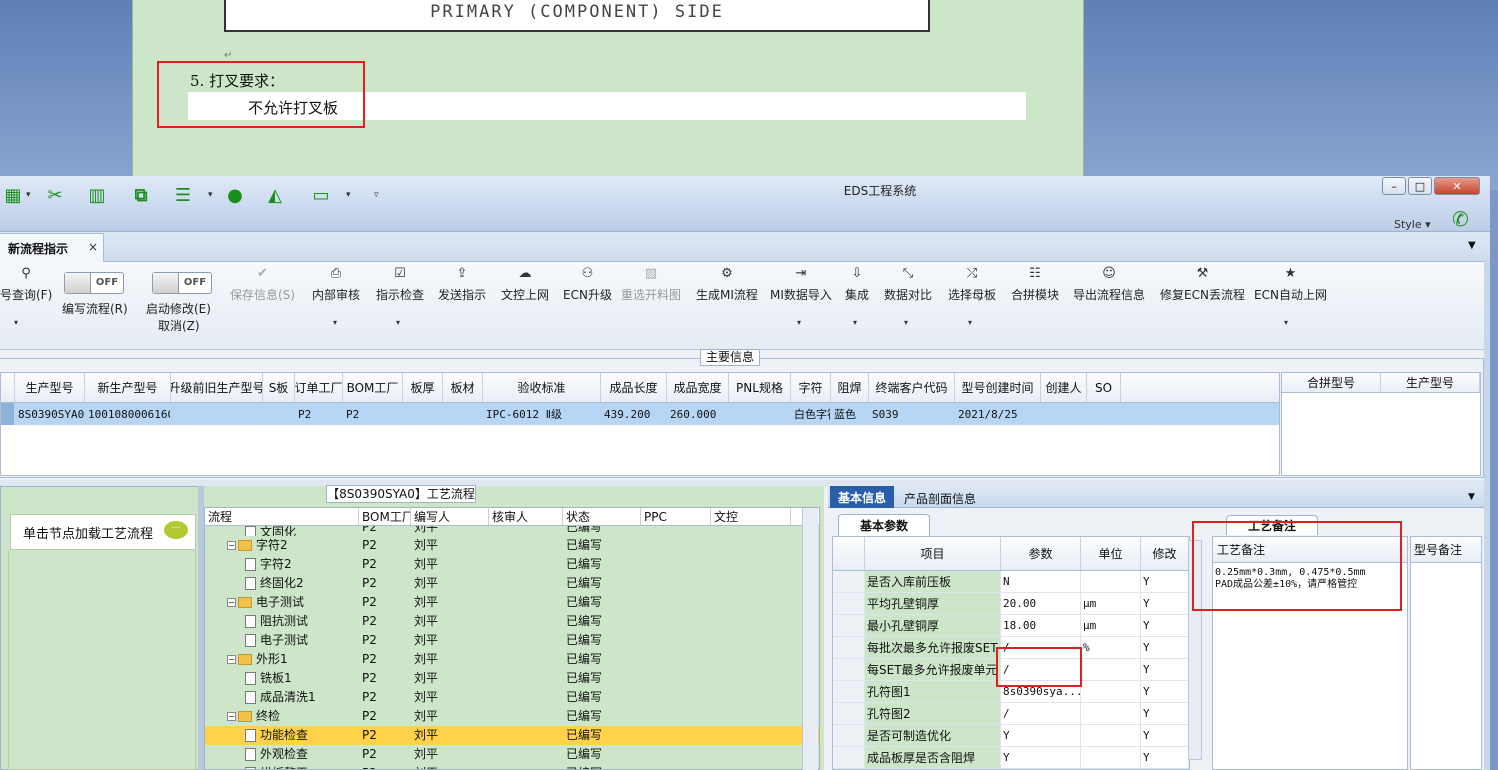  Describe the element at coordinates (1041, 713) in the screenshot. I see `param-value-cell: /` at that location.